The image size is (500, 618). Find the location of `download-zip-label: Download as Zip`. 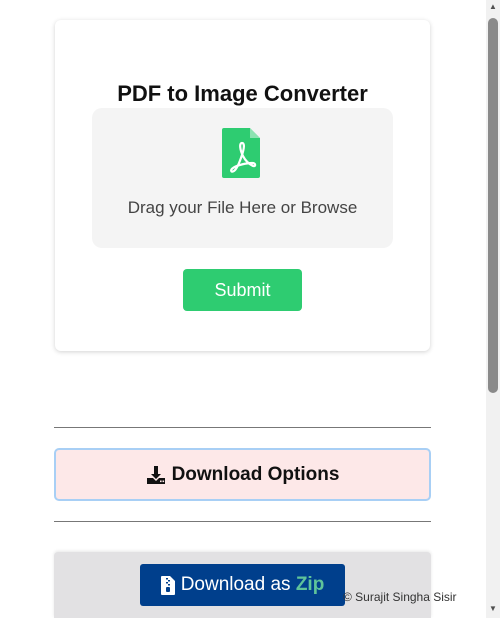

download-zip-label: Download as Zip is located at coordinates (253, 585).